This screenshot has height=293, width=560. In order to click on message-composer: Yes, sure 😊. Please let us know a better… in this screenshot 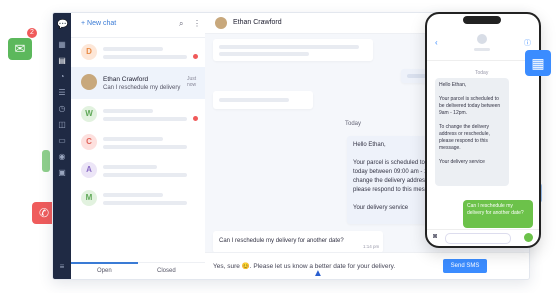, I will do `click(367, 265)`.